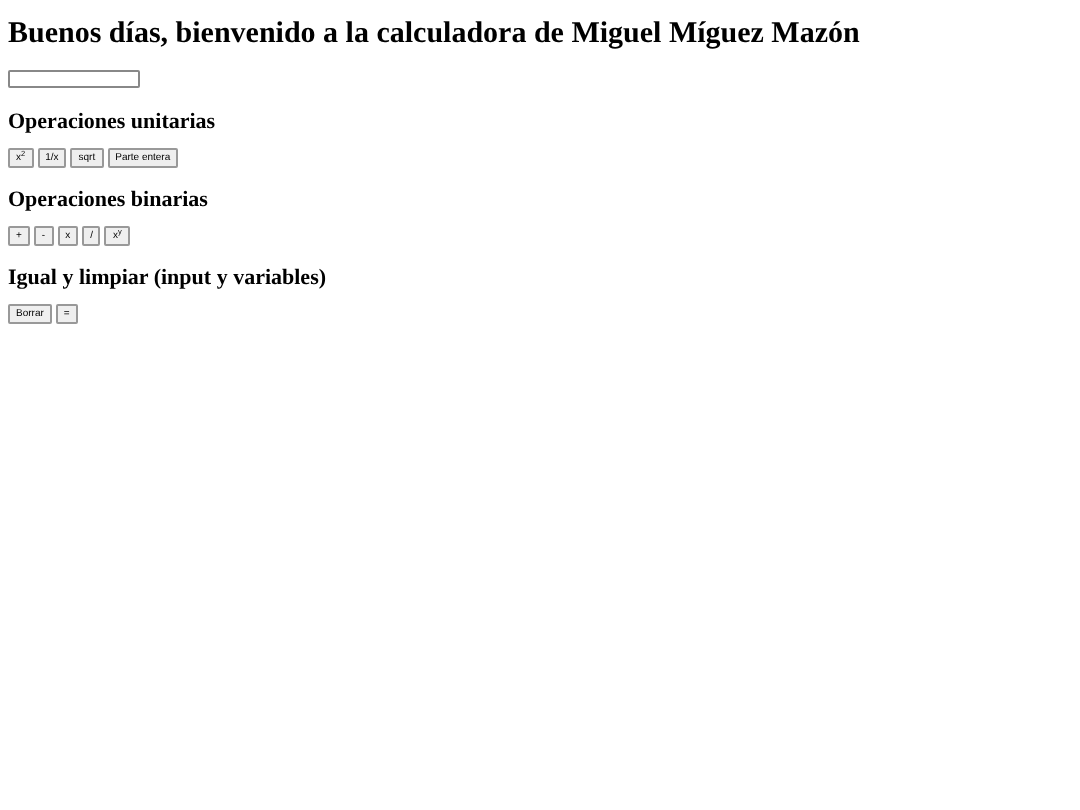 This screenshot has height=810, width=1080. I want to click on section-heading: Igual y limpiar (input y variables), so click(168, 278).